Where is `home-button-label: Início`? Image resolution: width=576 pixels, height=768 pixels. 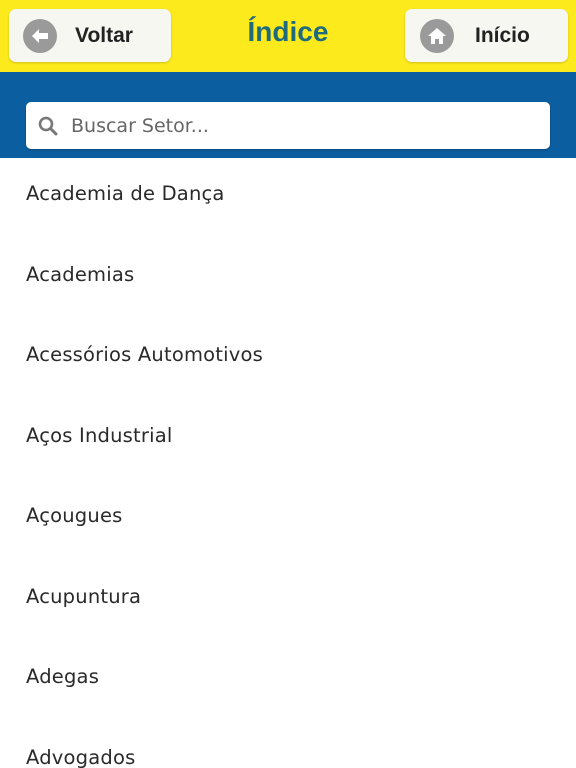
home-button-label: Início is located at coordinates (502, 35).